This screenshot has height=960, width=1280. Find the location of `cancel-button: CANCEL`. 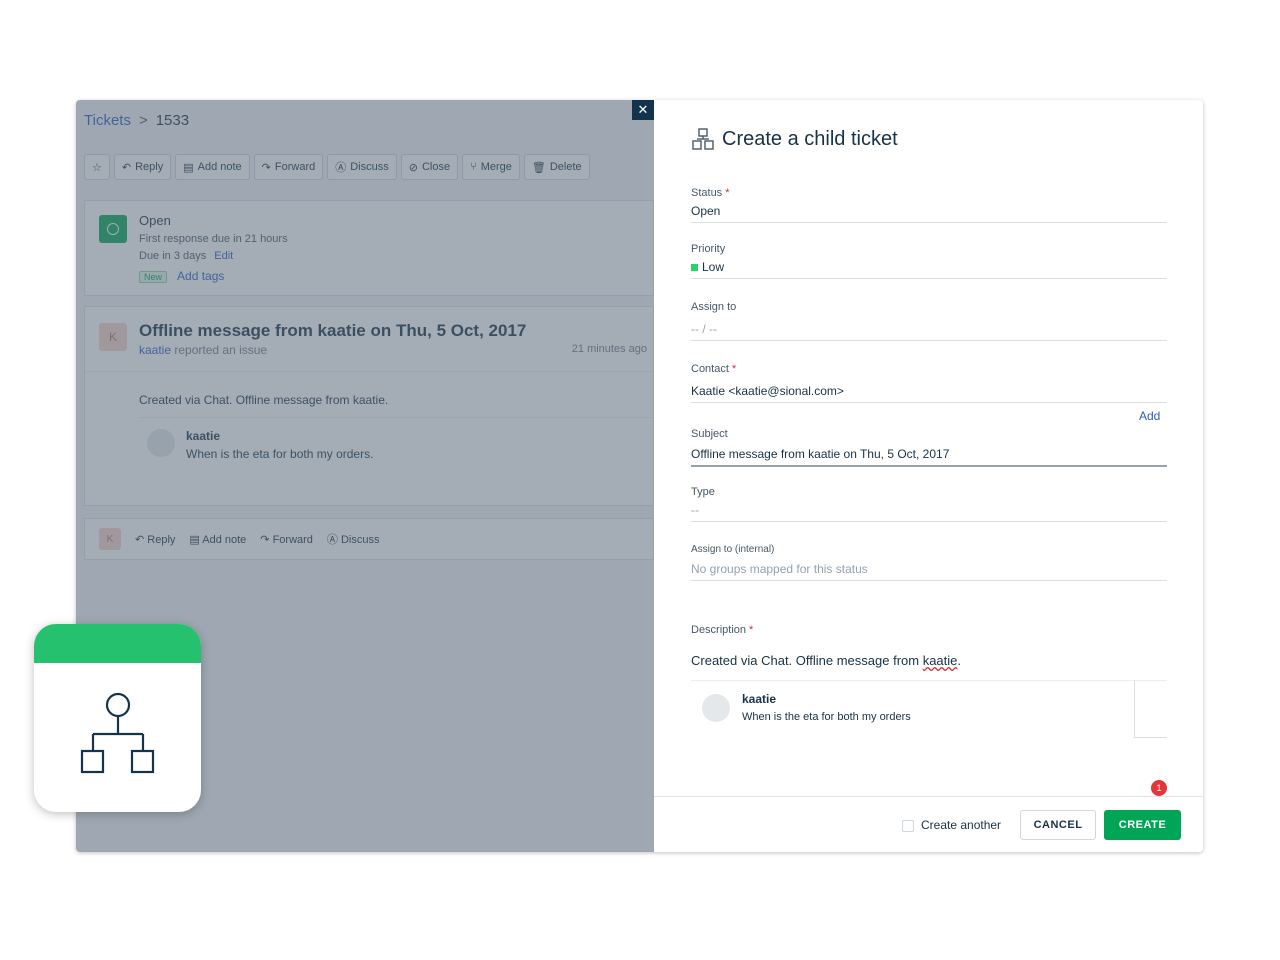

cancel-button: CANCEL is located at coordinates (1058, 825).